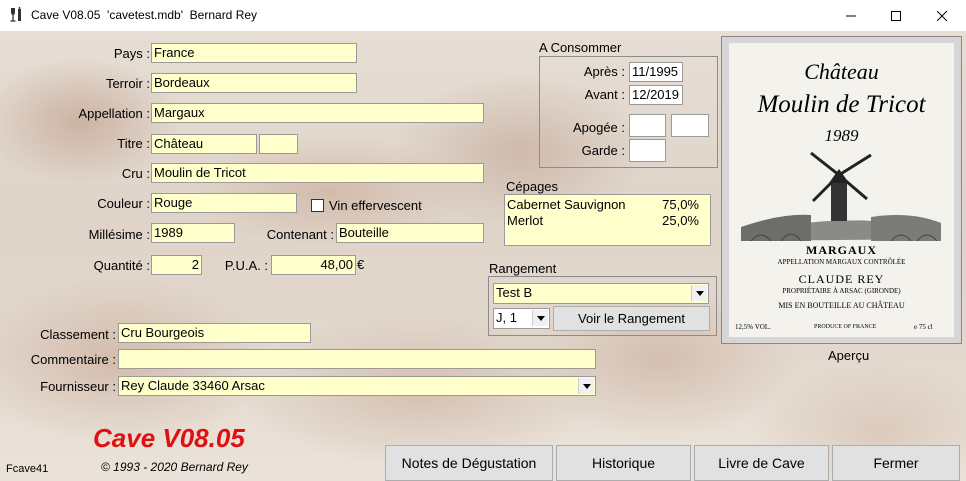 The width and height of the screenshot is (966, 481). I want to click on wine-glass-icon, so click(15, 14).